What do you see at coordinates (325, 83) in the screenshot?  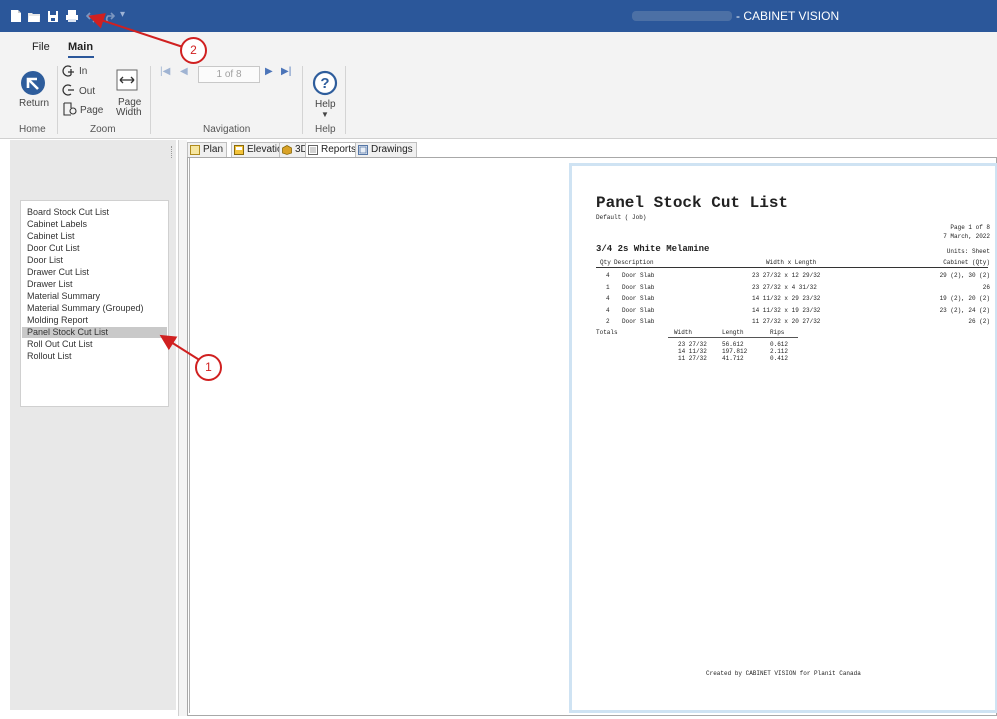 I see `help-icon: ?` at bounding box center [325, 83].